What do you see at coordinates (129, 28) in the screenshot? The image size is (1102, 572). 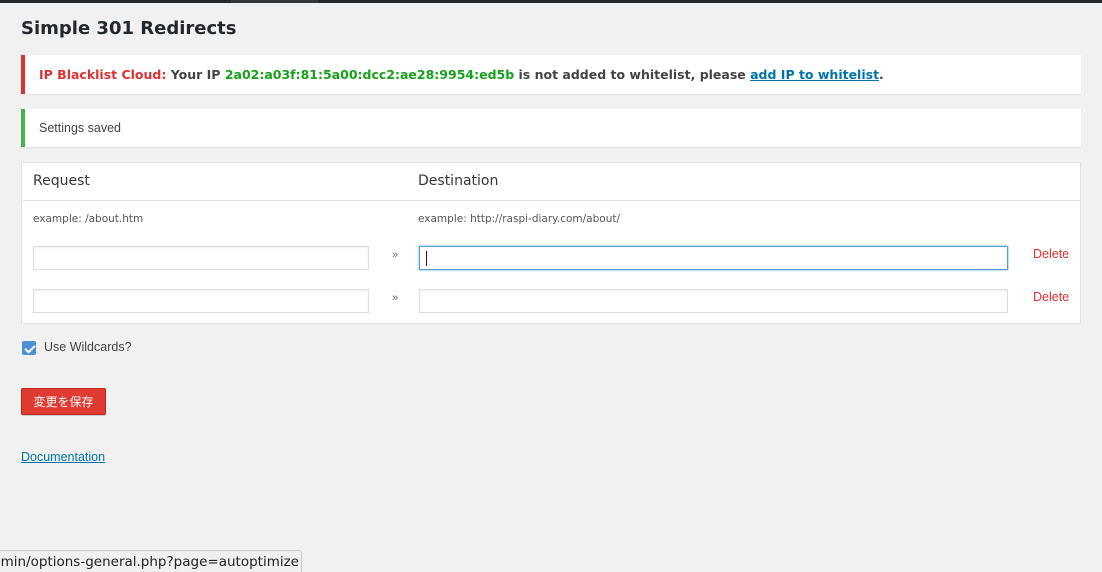 I see `page-title: Simple 301 Redirects` at bounding box center [129, 28].